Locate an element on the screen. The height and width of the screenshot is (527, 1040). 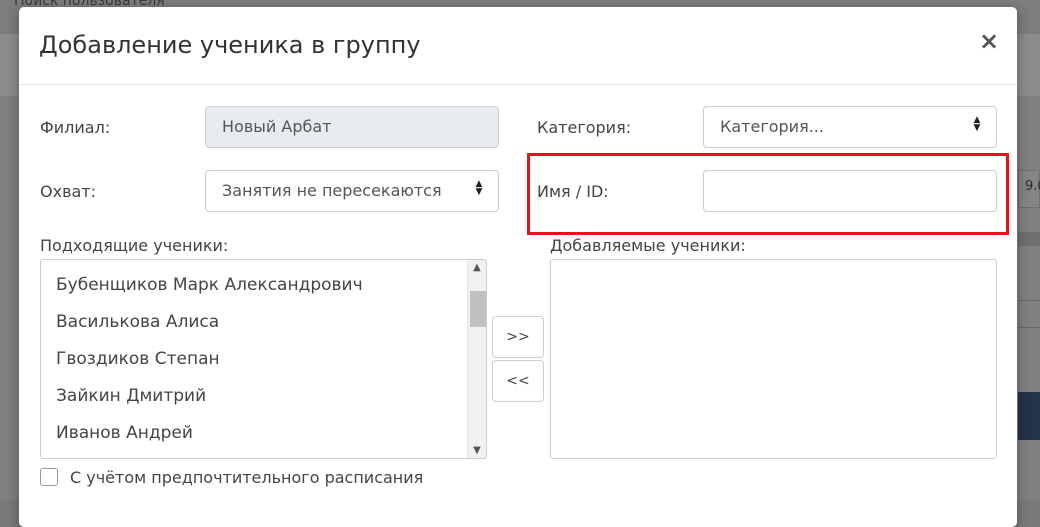
modal-header: Добавление ученика в группу × is located at coordinates (518, 46).